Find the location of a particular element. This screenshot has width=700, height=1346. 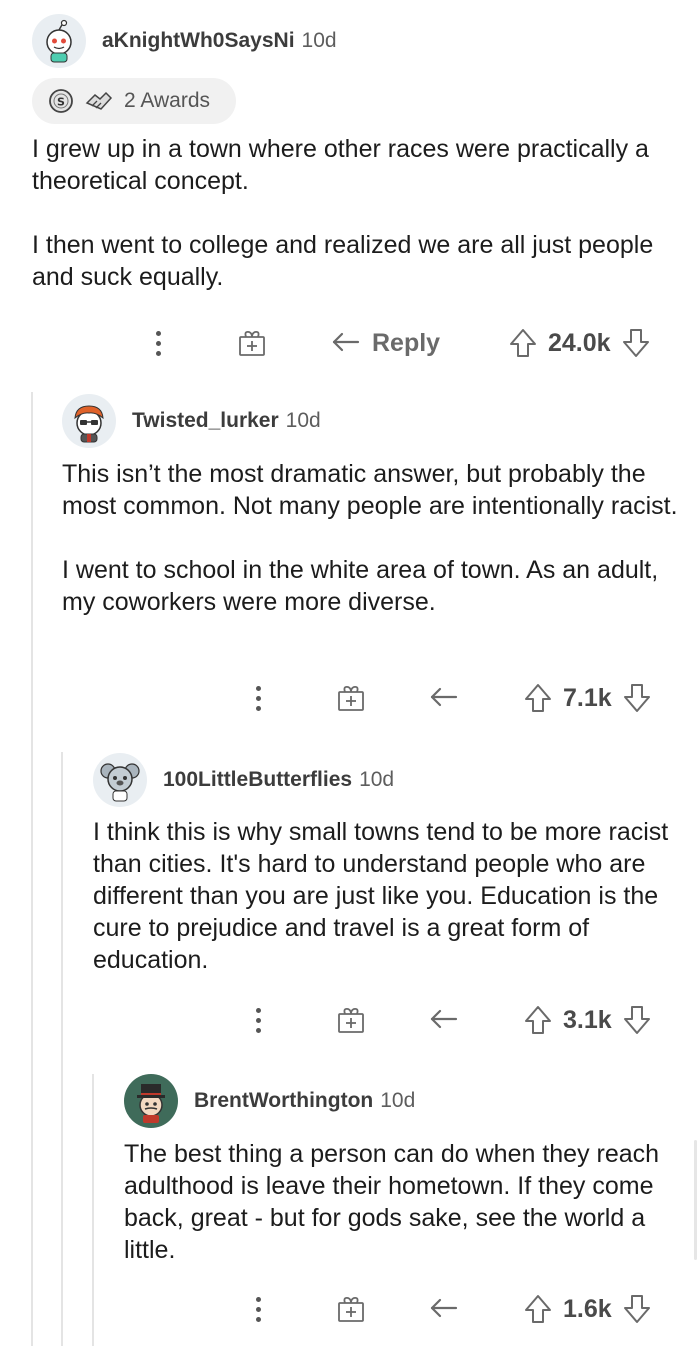

username: BrentWorthington is located at coordinates (283, 1101).